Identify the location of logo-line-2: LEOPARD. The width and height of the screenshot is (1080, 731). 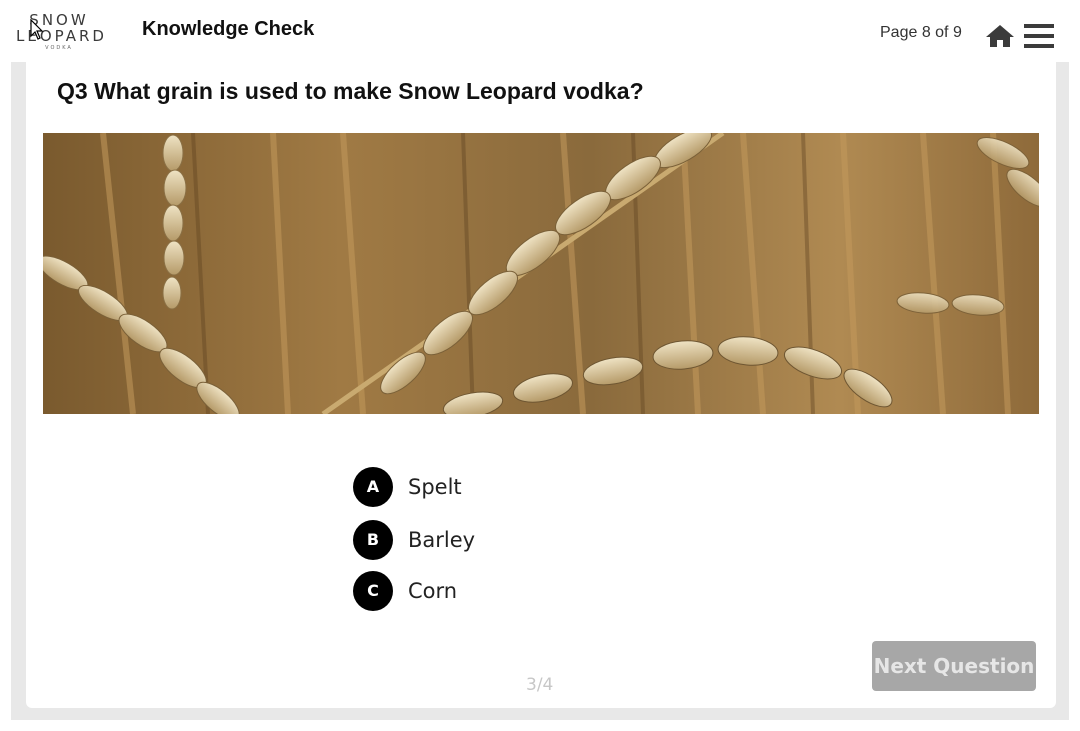
(61, 36).